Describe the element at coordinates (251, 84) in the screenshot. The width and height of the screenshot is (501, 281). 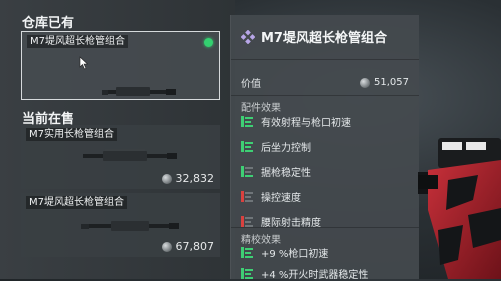
I see `price-label: 价值` at that location.